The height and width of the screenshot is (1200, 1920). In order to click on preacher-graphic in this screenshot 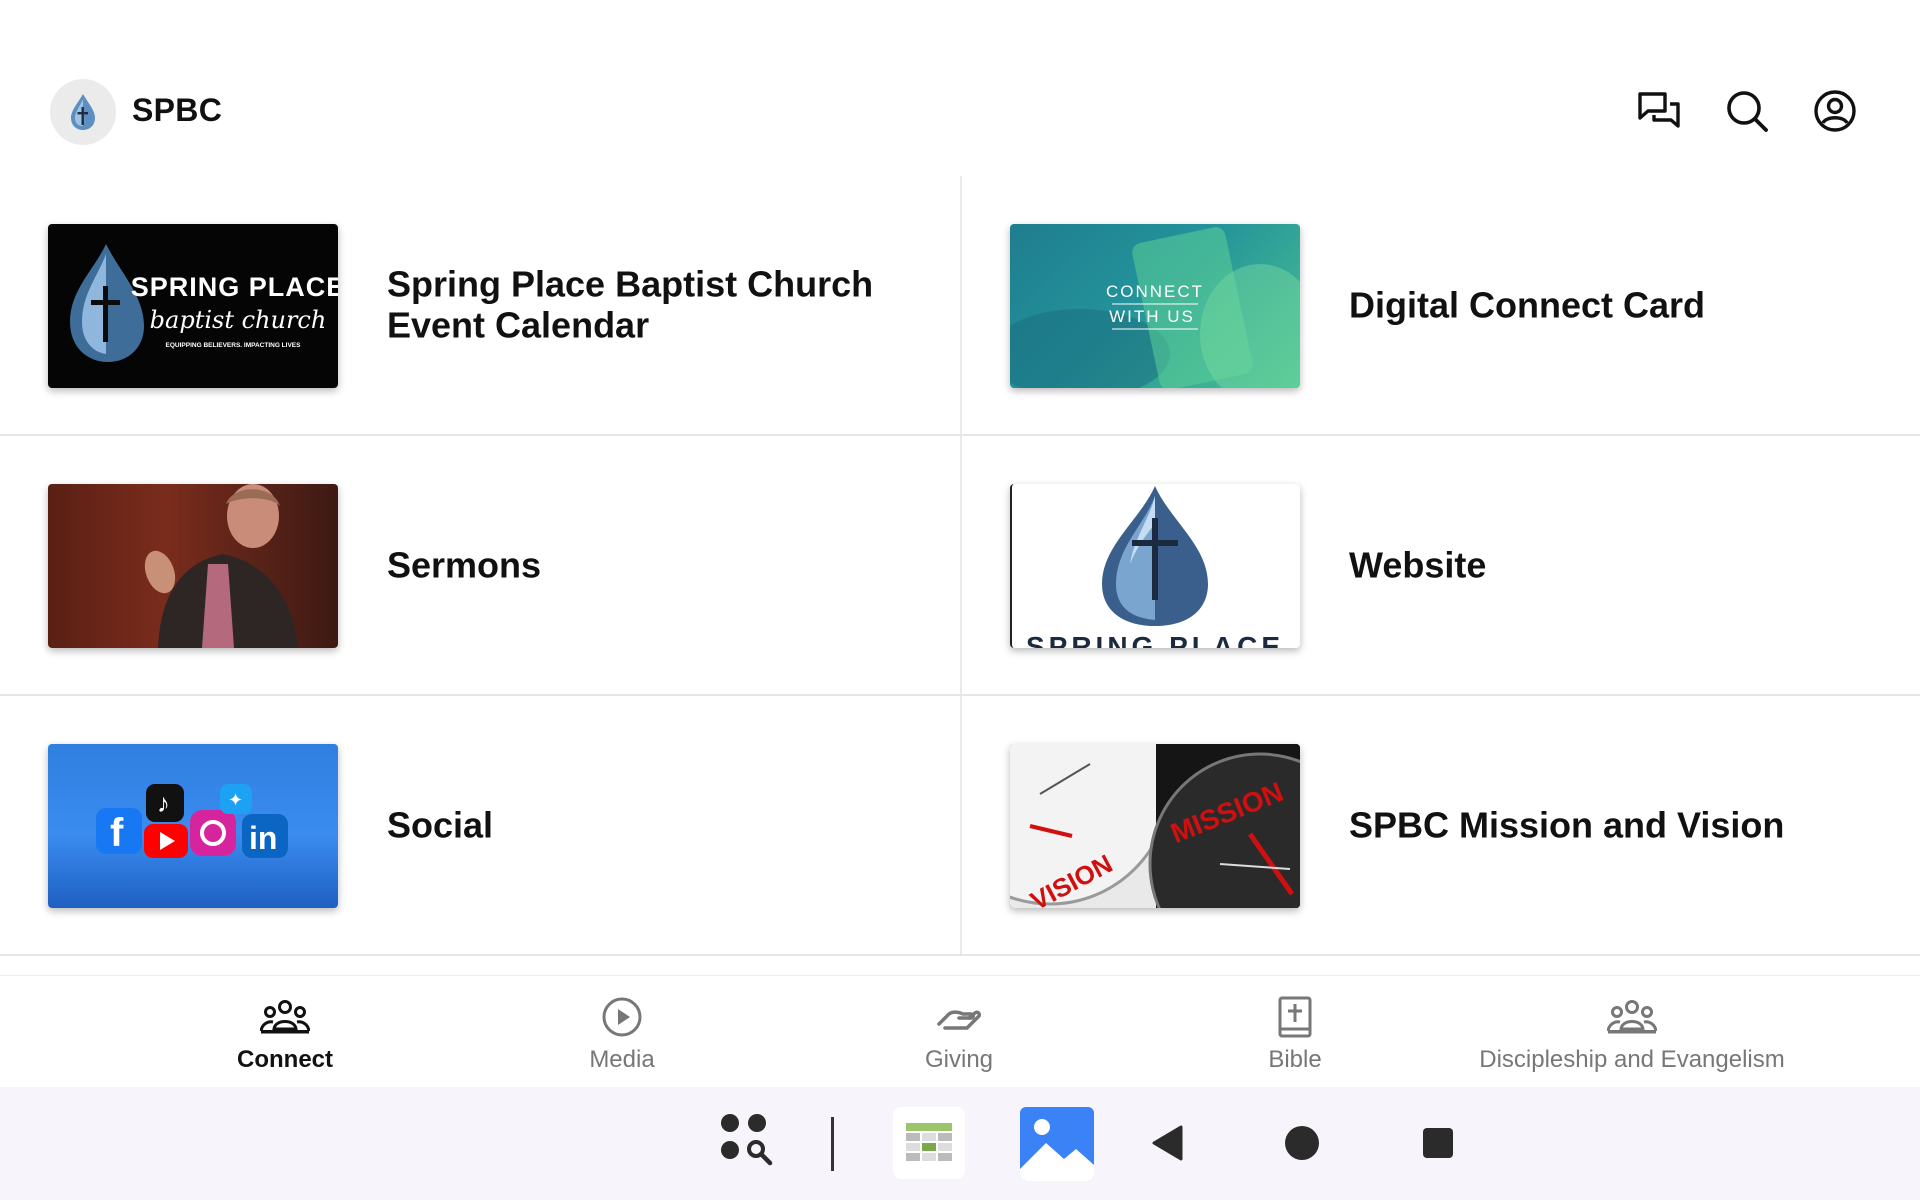, I will do `click(221, 566)`.